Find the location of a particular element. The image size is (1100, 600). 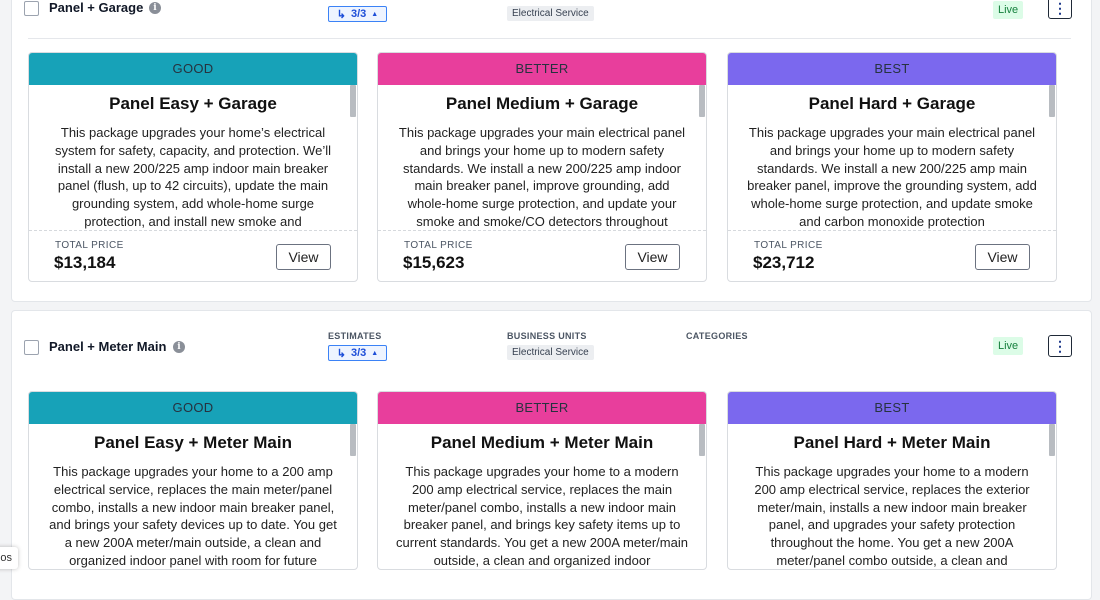

total-price: $13,184 is located at coordinates (85, 262).